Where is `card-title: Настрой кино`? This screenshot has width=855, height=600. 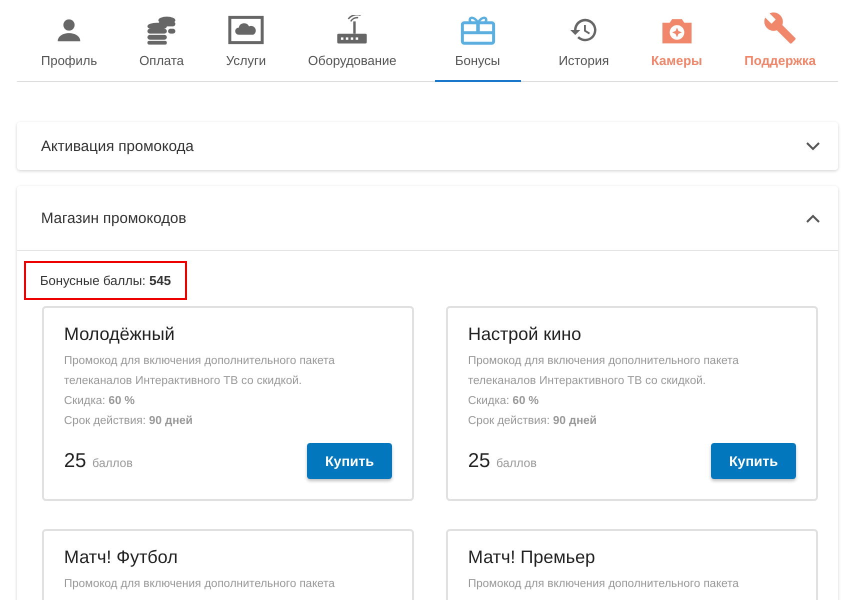
card-title: Настрой кино is located at coordinates (525, 334).